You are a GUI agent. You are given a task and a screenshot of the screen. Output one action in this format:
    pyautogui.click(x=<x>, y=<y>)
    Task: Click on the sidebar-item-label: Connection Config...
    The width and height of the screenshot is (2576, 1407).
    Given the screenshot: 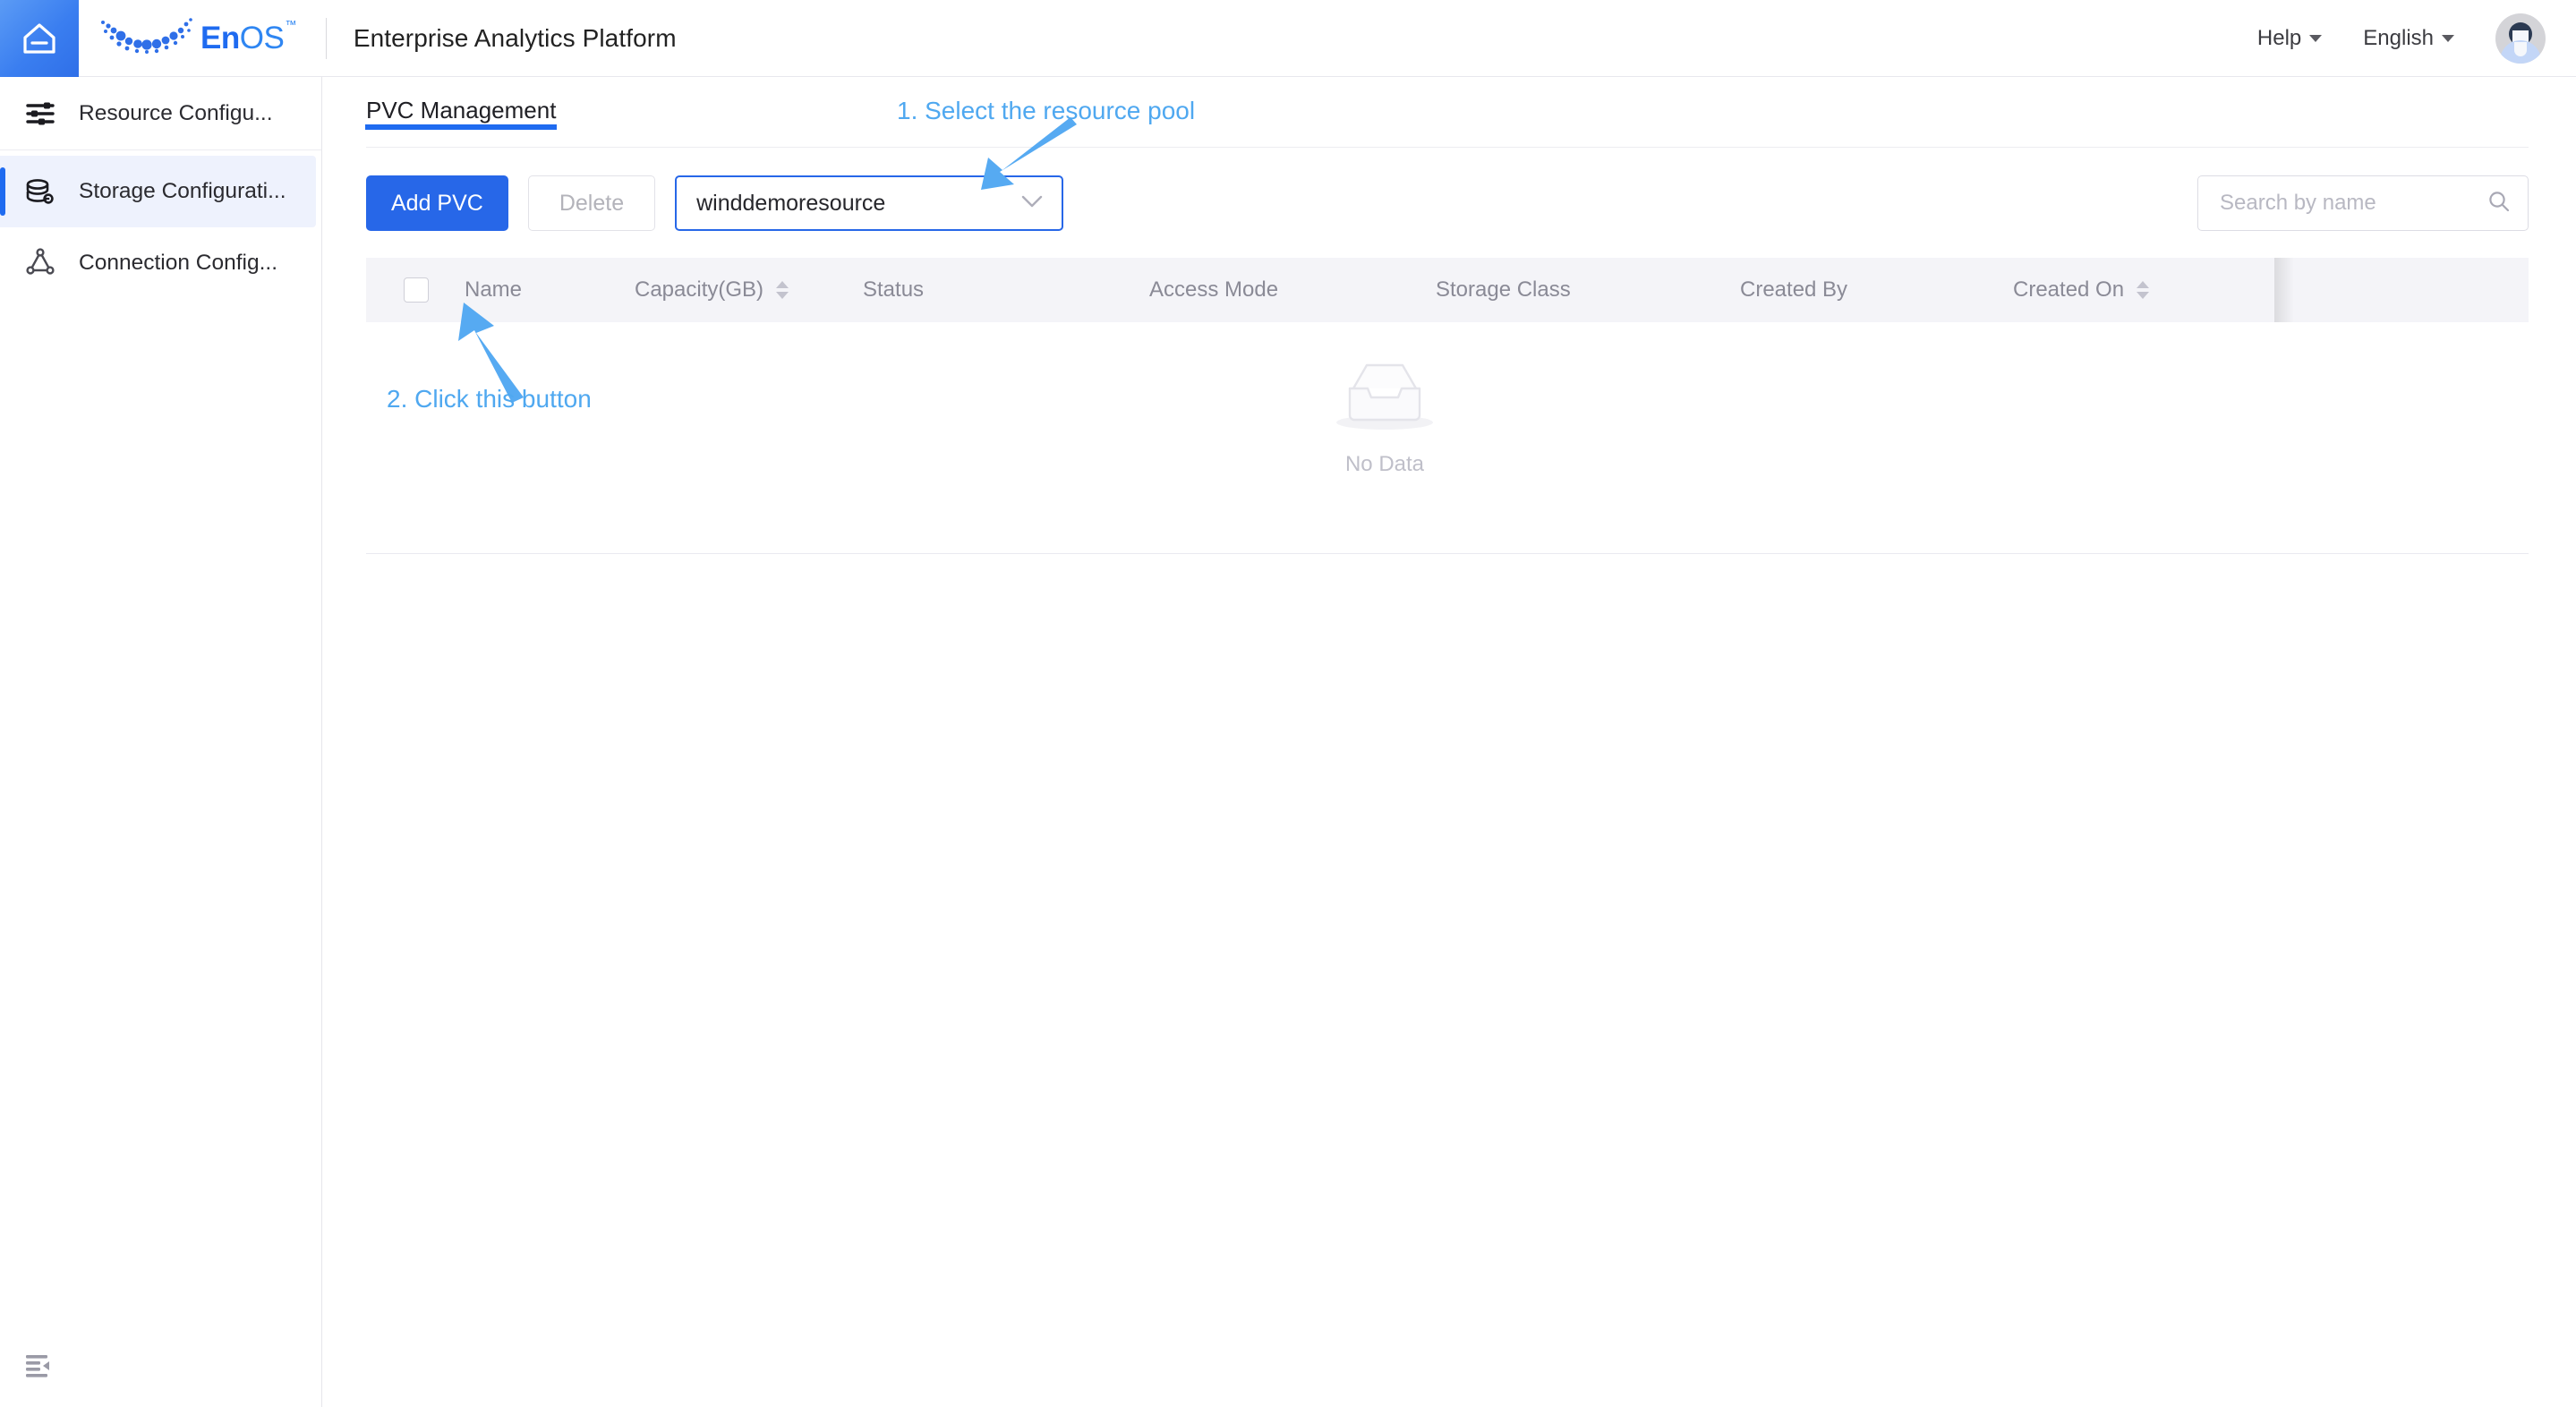 What is the action you would take?
    pyautogui.click(x=178, y=263)
    